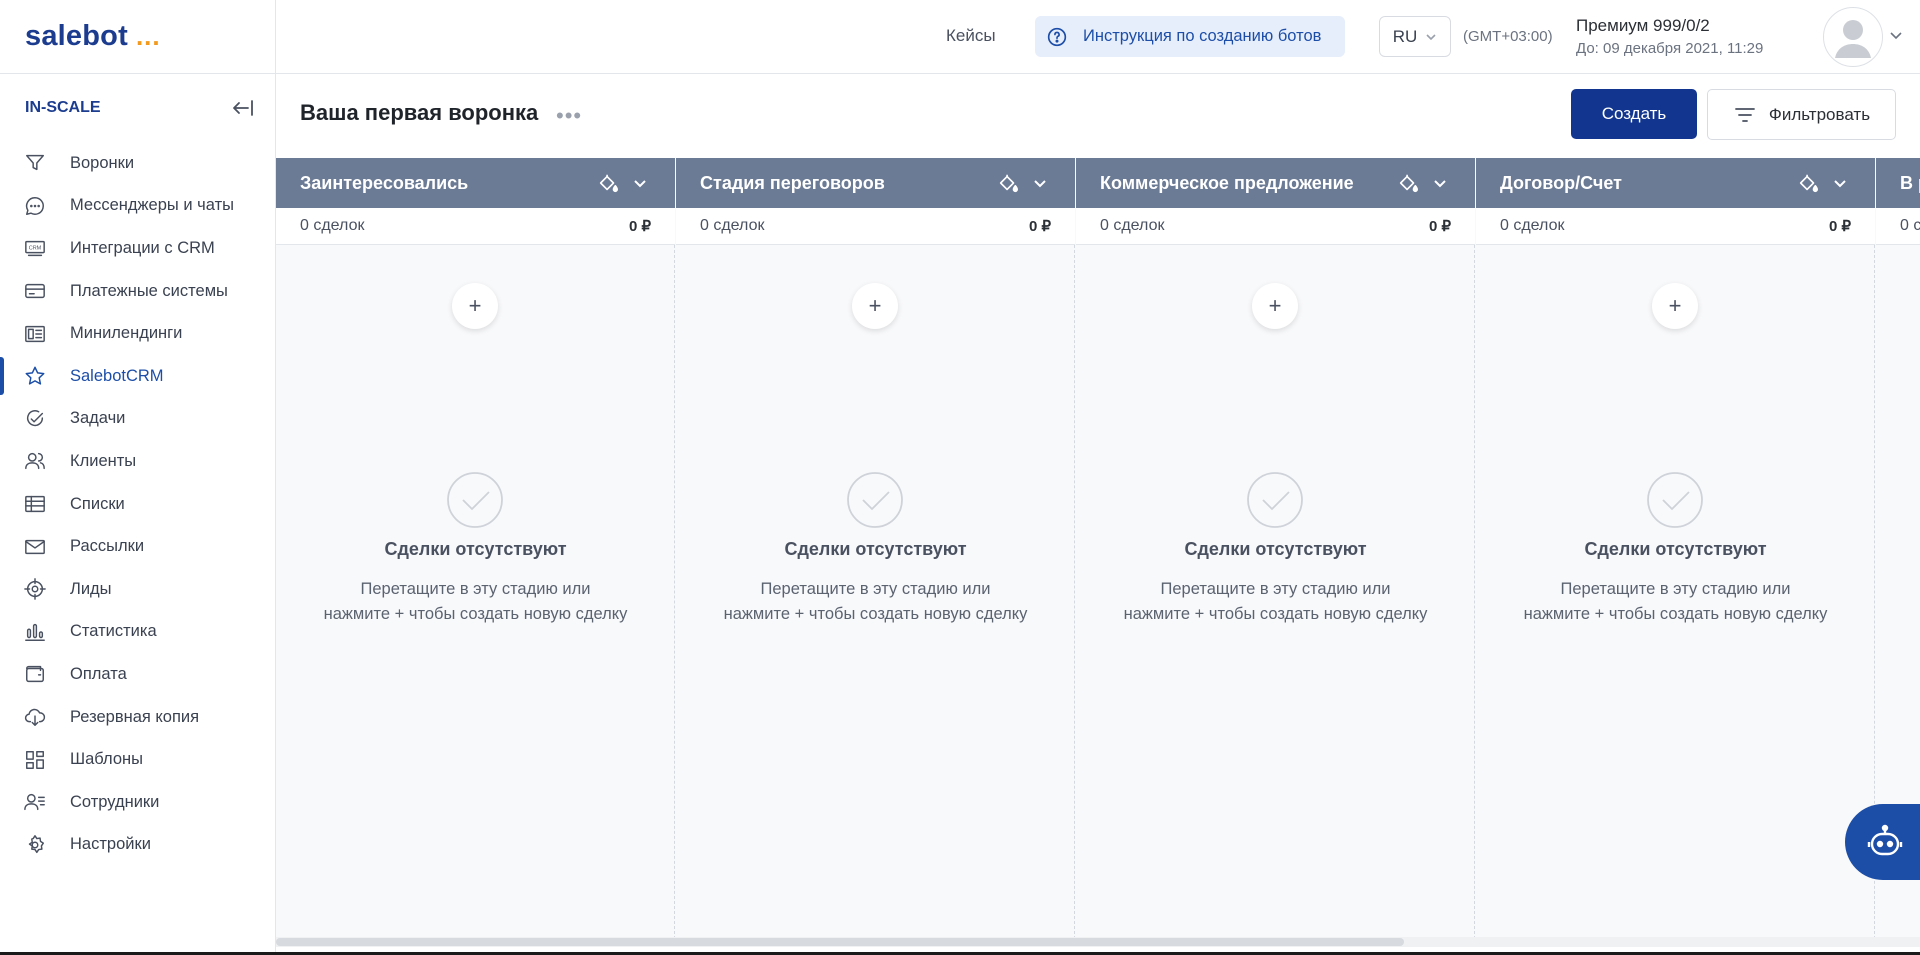 The width and height of the screenshot is (1920, 955). I want to click on sidebar-item-label: Лиды, so click(91, 588).